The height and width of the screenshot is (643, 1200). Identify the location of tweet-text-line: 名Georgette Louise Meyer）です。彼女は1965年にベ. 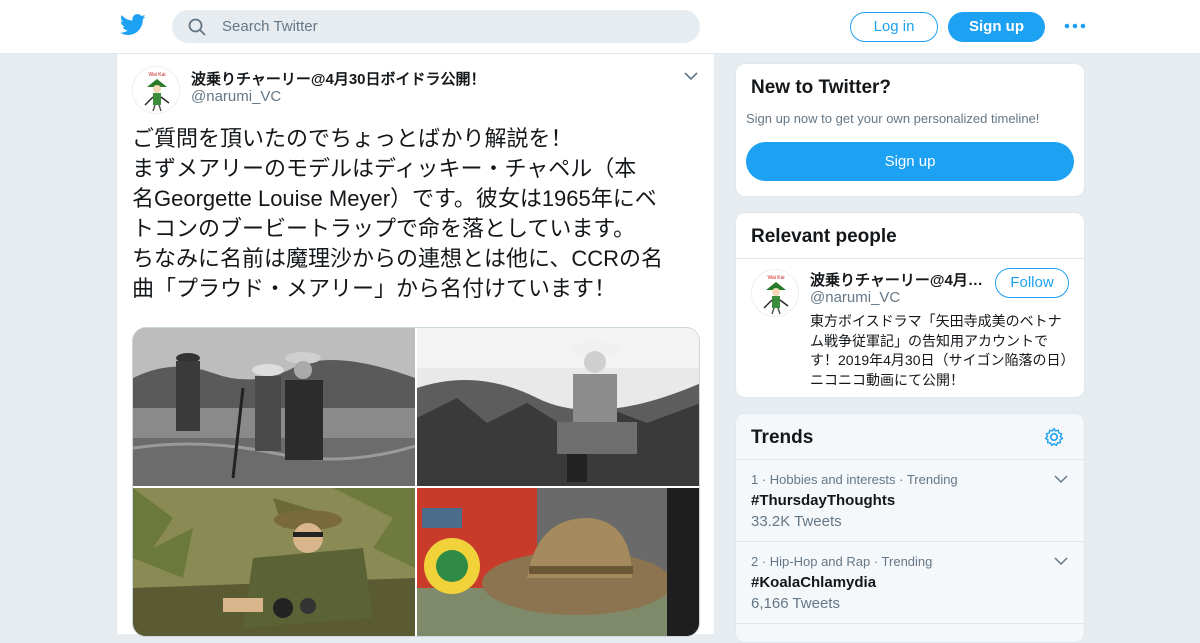
(394, 198).